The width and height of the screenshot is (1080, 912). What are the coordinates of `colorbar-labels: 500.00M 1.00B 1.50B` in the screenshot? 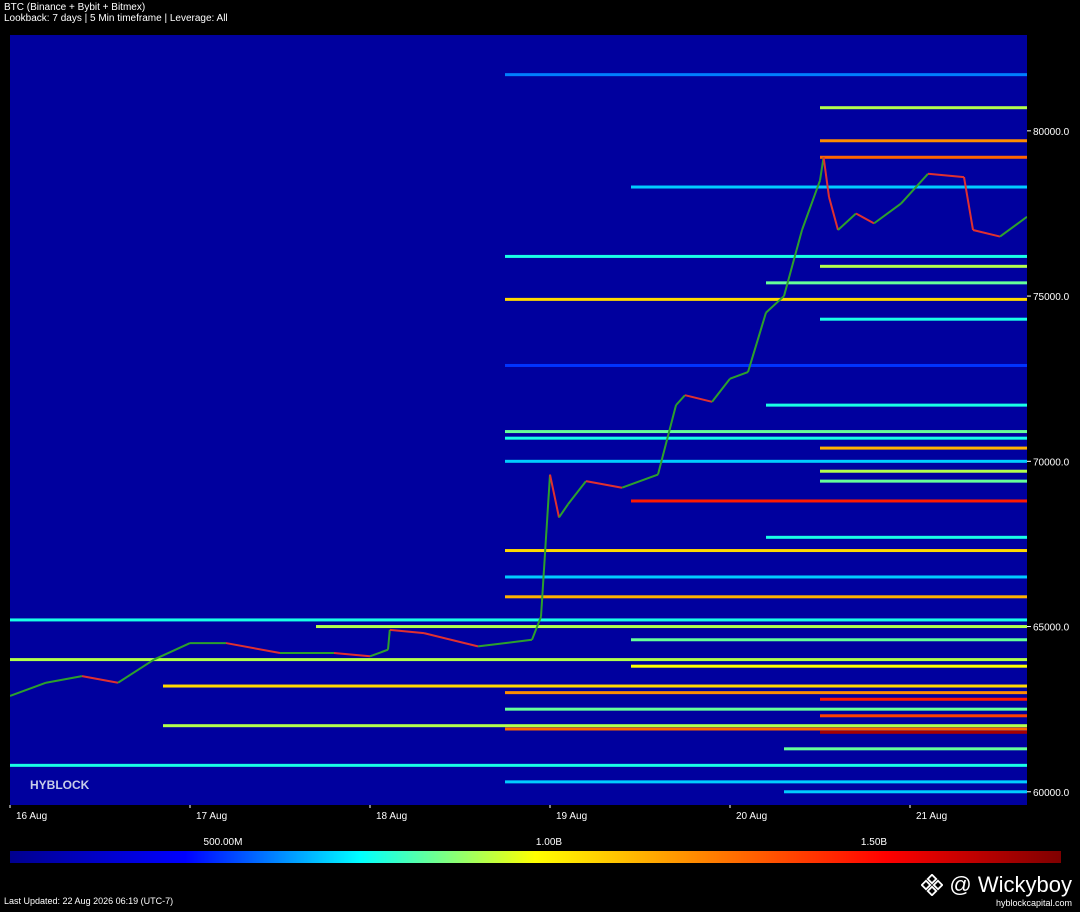 It's located at (546, 842).